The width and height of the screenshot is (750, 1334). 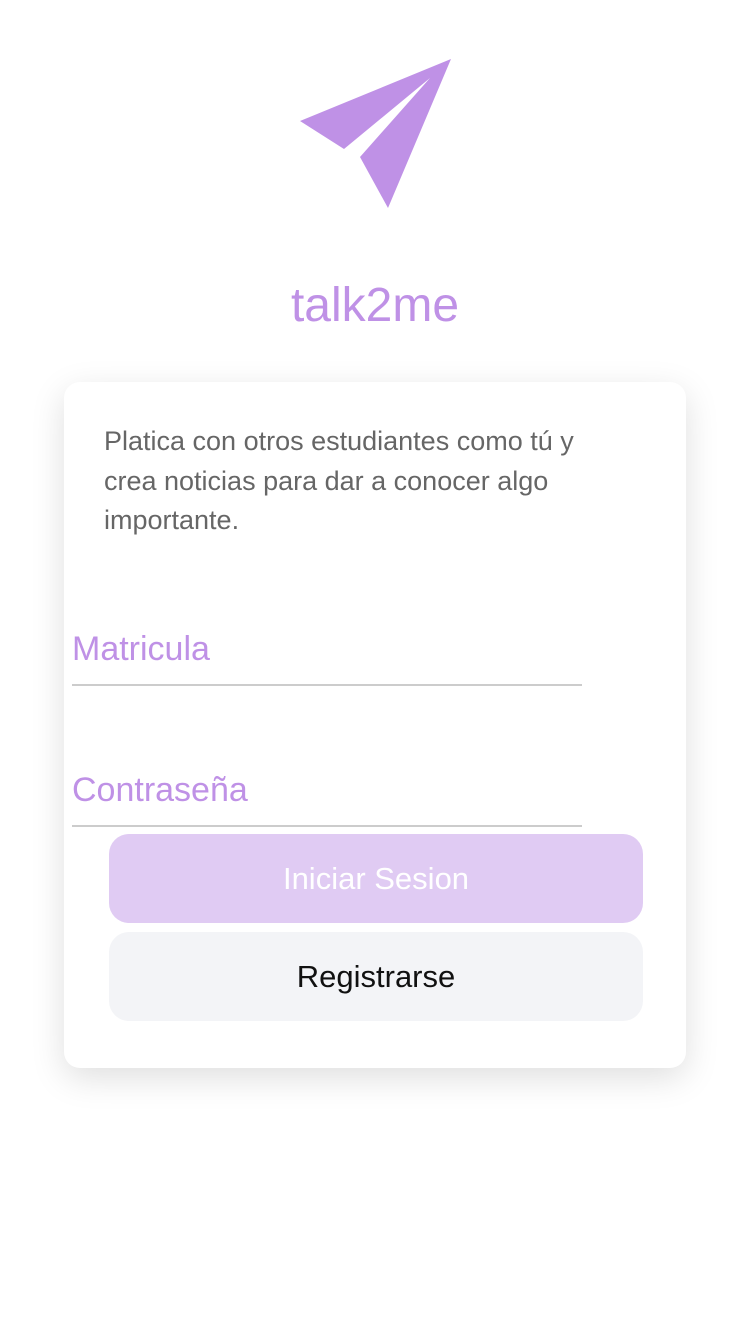 I want to click on paper-plane-icon, so click(x=375, y=133).